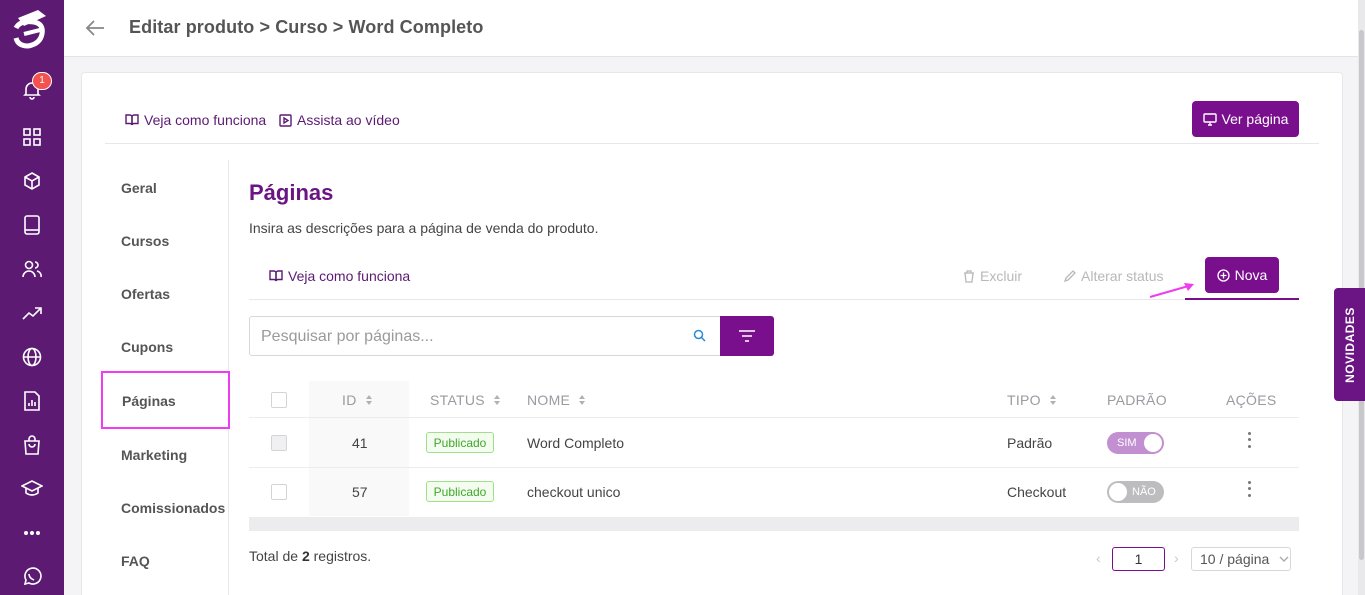  I want to click on delete-button: Excluir, so click(992, 276).